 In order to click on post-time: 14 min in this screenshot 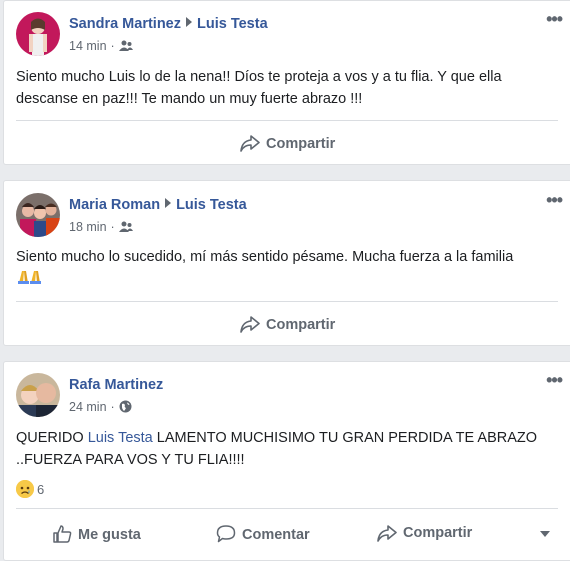, I will do `click(88, 46)`.